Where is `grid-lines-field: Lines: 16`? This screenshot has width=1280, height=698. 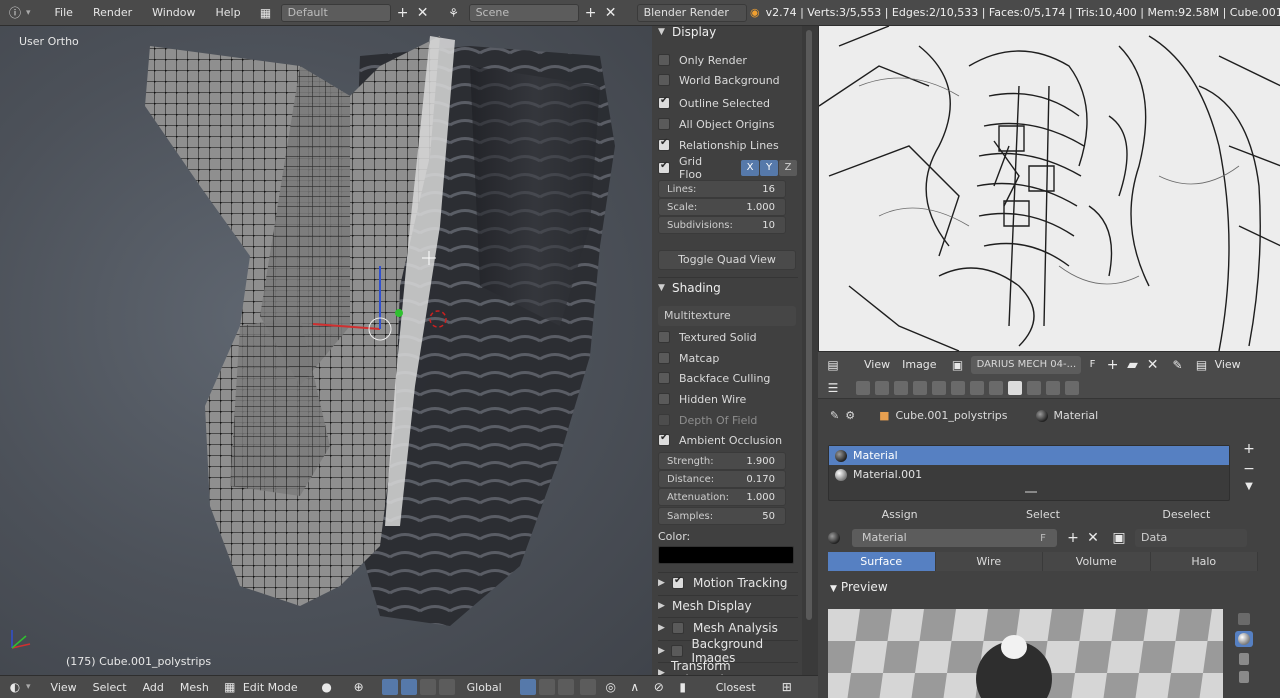 grid-lines-field: Lines: 16 is located at coordinates (722, 189).